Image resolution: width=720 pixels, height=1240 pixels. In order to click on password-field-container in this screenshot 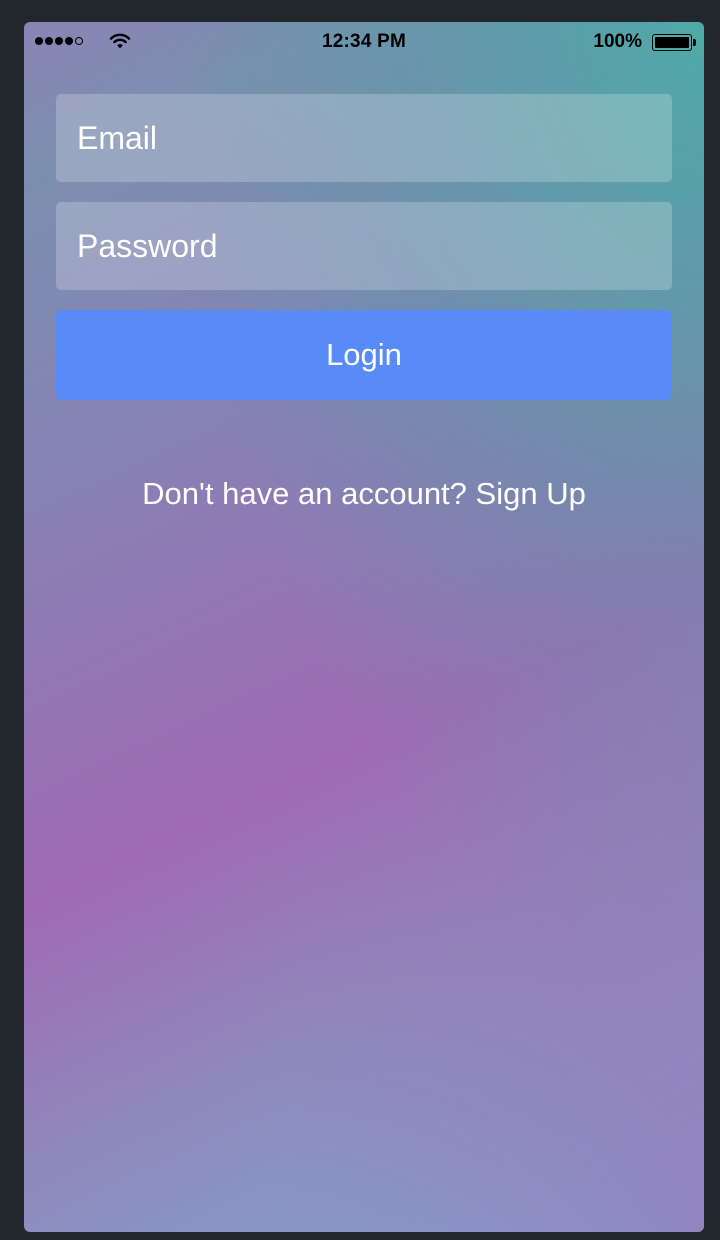, I will do `click(364, 246)`.